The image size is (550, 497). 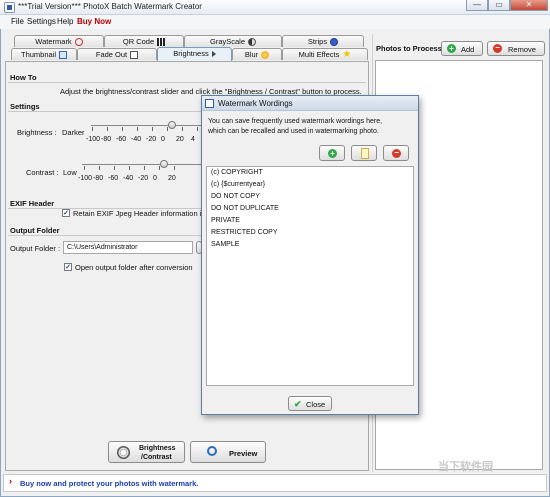 I want to click on tab-brightness: Brightness, so click(x=194, y=54).